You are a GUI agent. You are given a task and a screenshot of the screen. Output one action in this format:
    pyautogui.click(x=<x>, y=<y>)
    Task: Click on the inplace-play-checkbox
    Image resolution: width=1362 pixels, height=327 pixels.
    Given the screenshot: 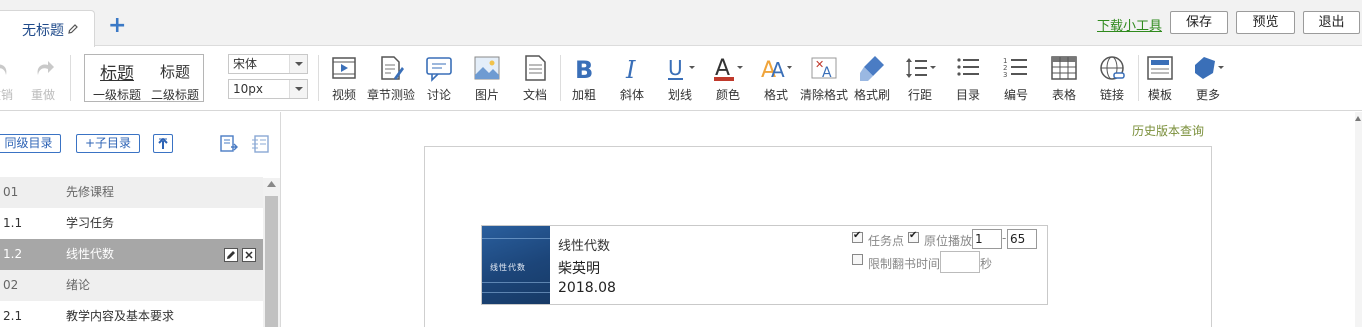 What is the action you would take?
    pyautogui.click(x=913, y=236)
    